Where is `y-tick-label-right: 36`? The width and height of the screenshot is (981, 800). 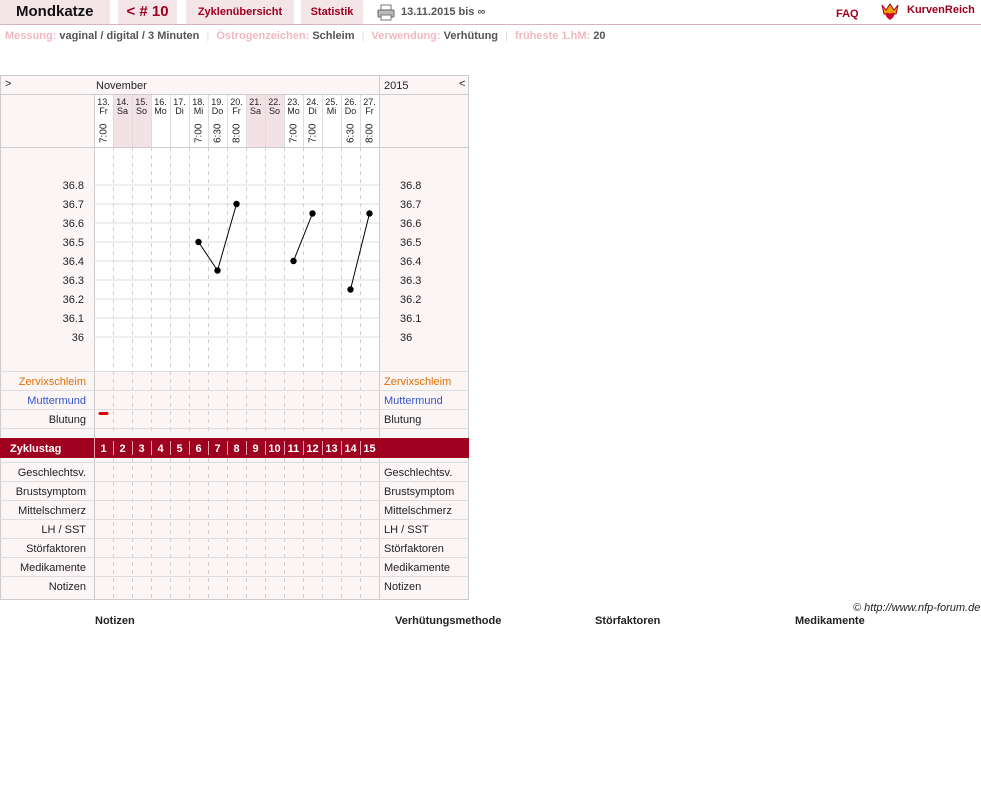 y-tick-label-right: 36 is located at coordinates (406, 338).